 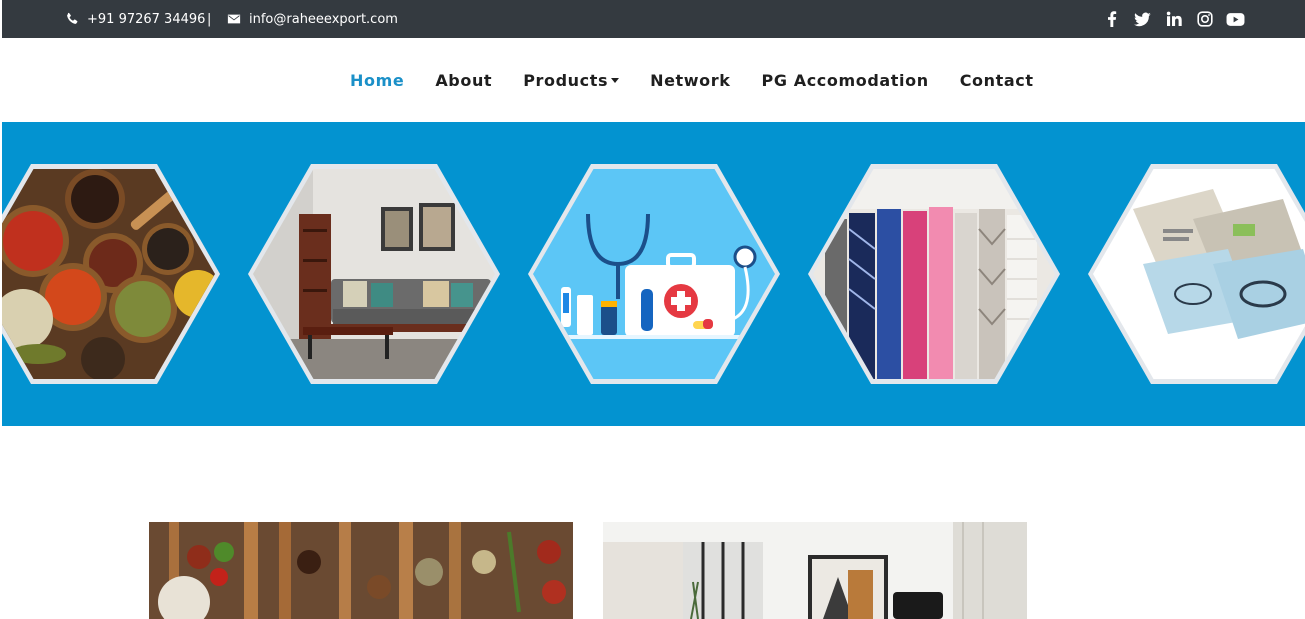 I want to click on nav-home: Home, so click(x=377, y=80).